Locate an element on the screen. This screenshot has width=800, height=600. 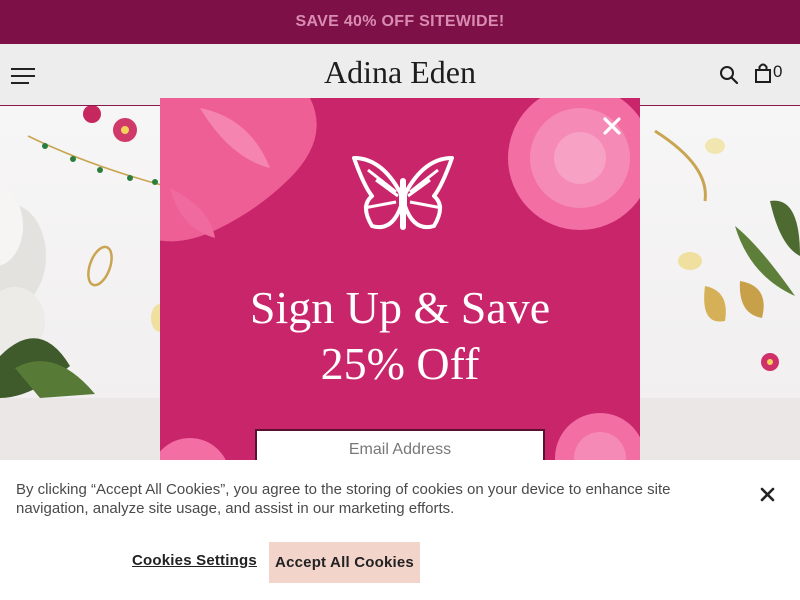
promo-text: SAVE 40% OFF SITEWIDE! is located at coordinates (400, 21).